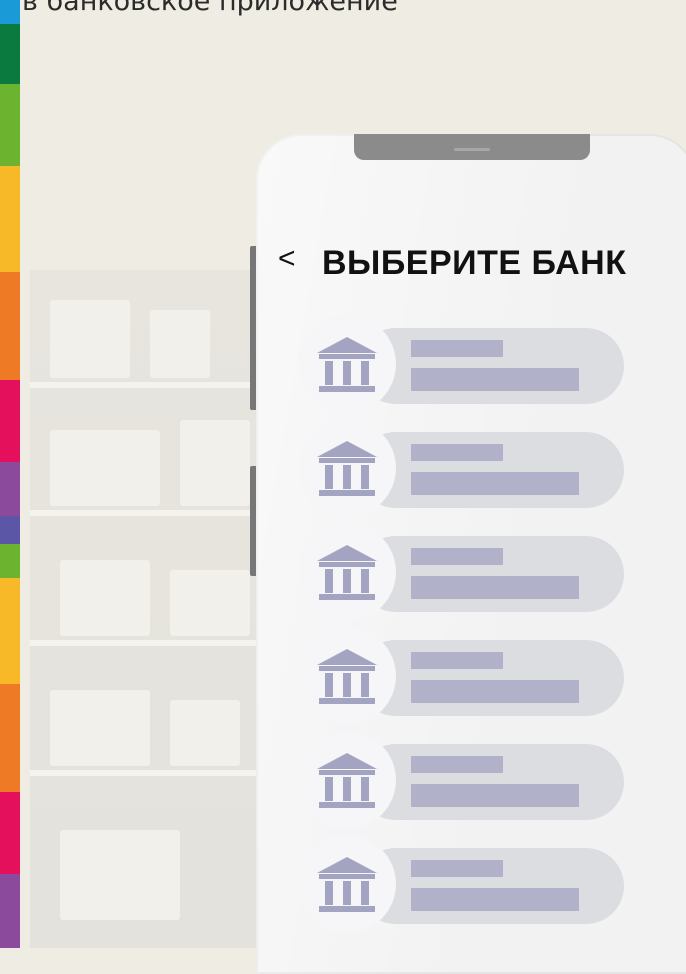  What do you see at coordinates (287, 259) in the screenshot?
I see `back-button: <` at bounding box center [287, 259].